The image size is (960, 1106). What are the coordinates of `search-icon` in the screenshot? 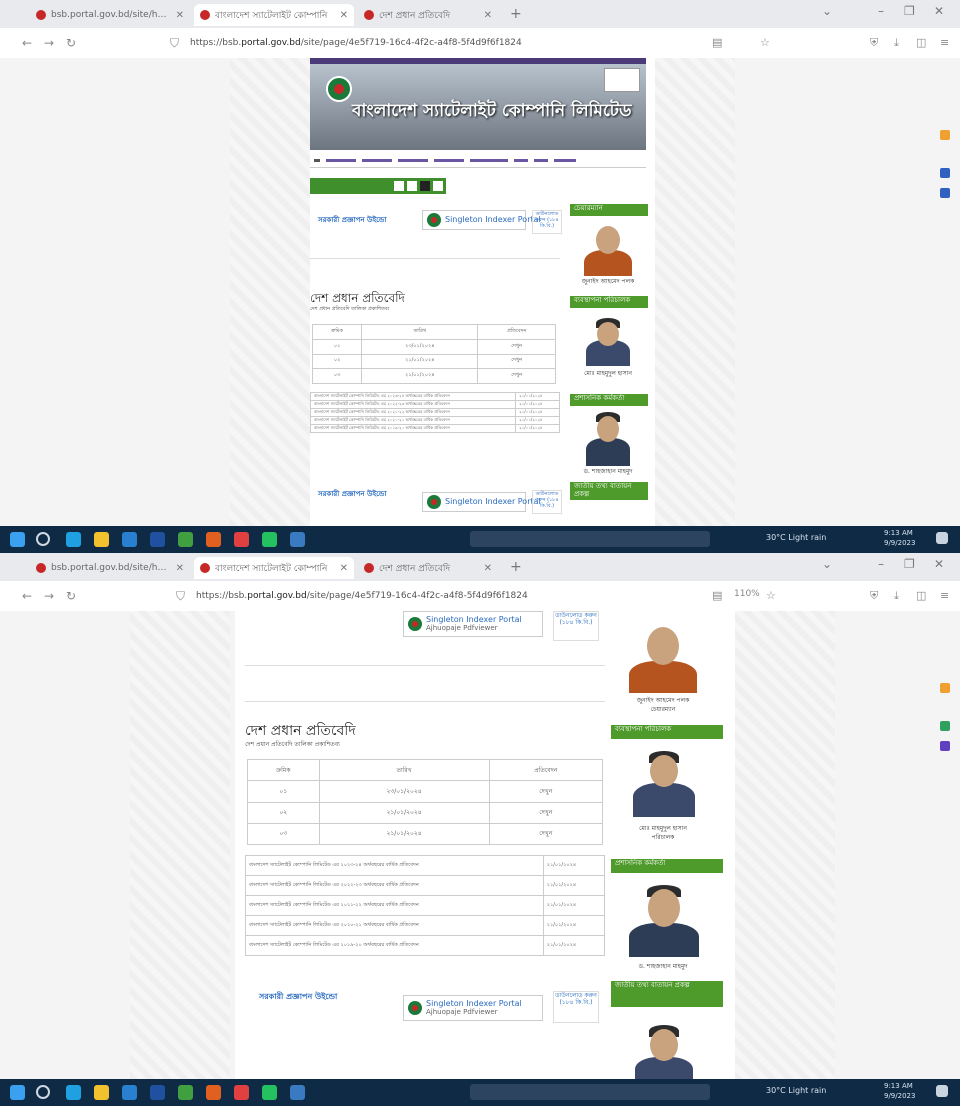 It's located at (43, 1092).